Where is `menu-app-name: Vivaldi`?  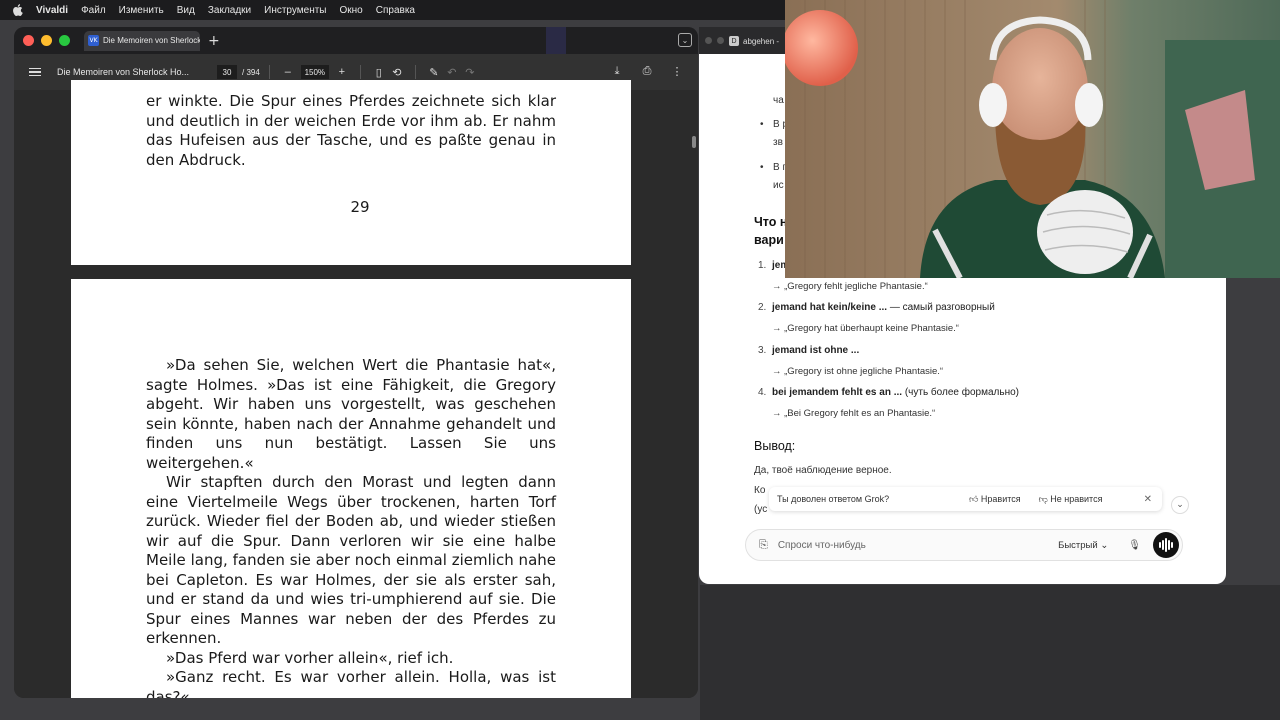 menu-app-name: Vivaldi is located at coordinates (52, 10).